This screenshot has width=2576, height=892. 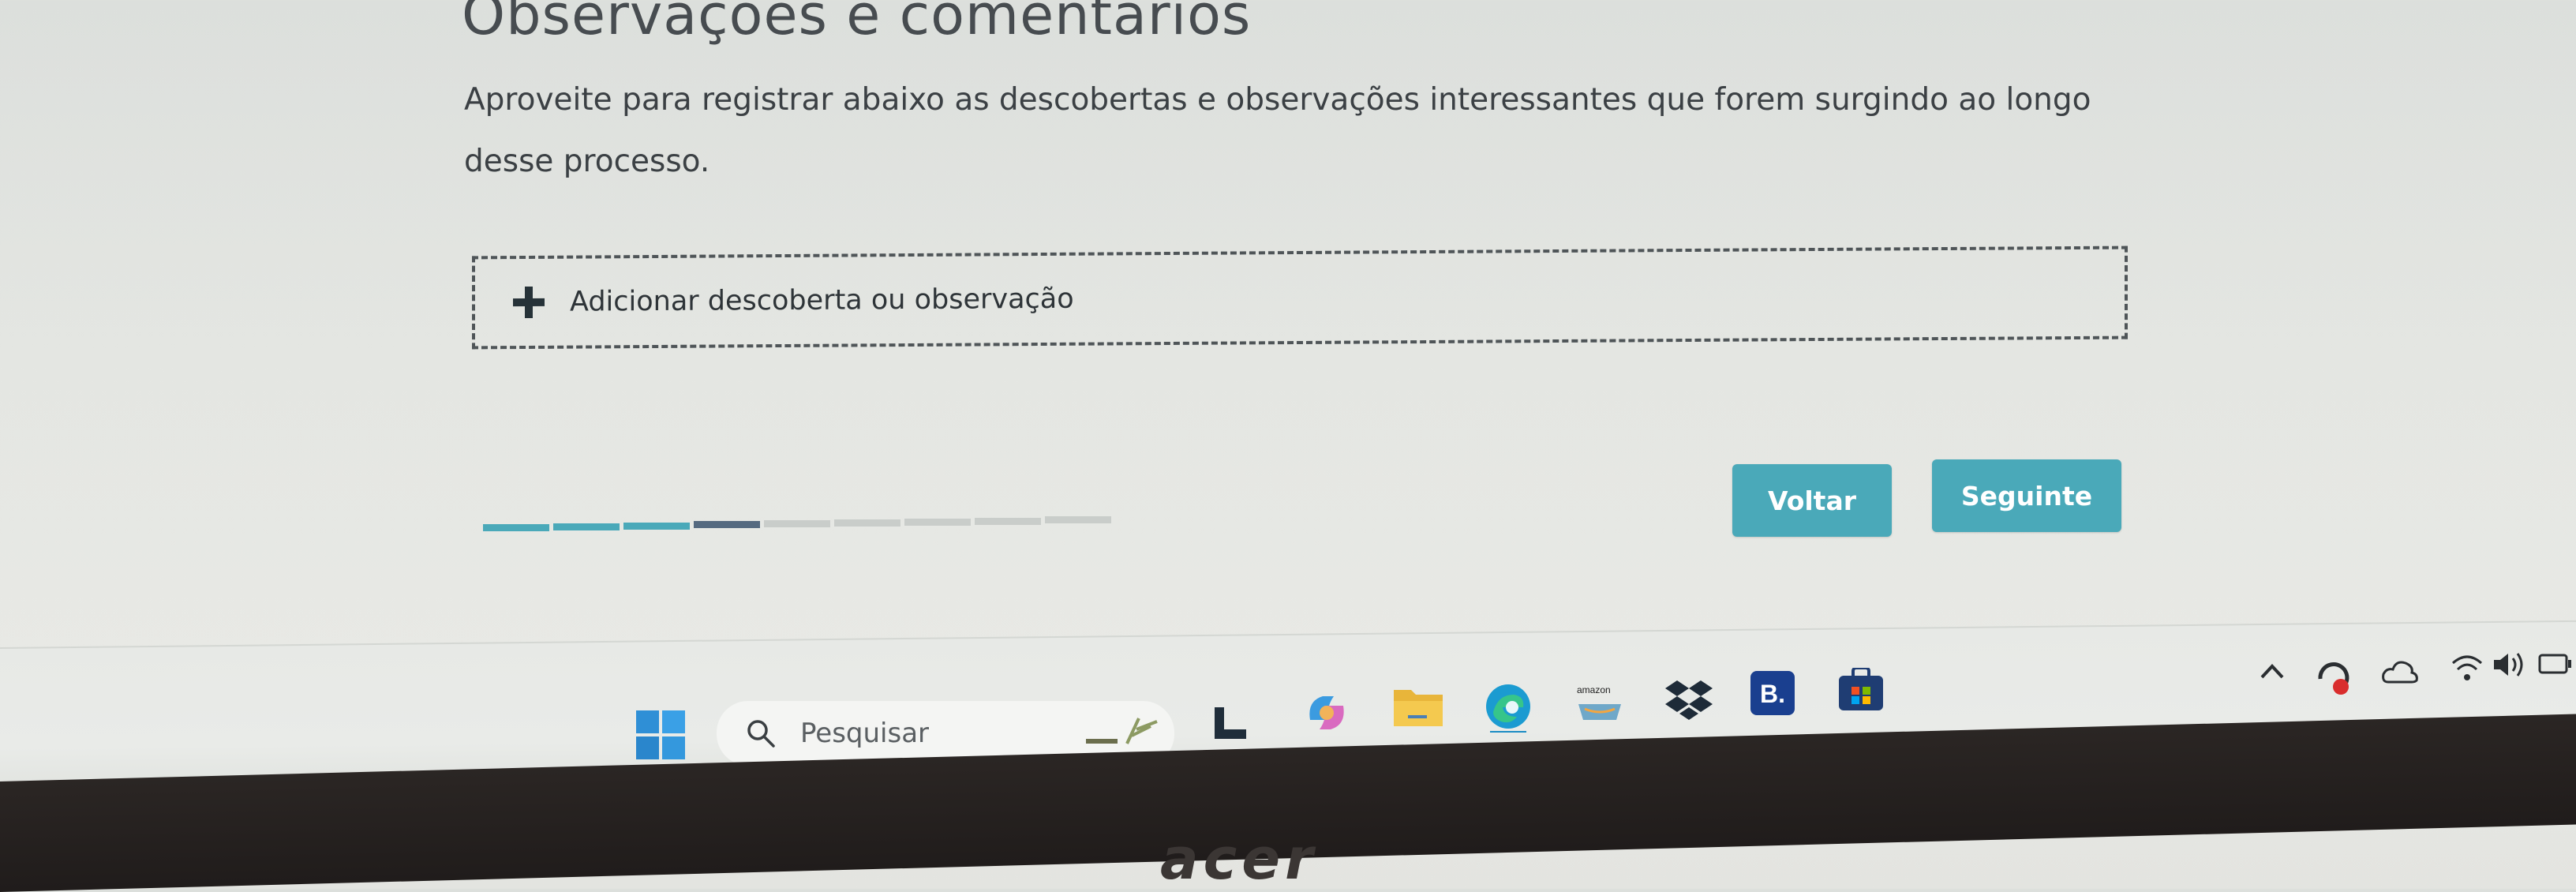 What do you see at coordinates (1812, 500) in the screenshot?
I see `back-button: Voltar` at bounding box center [1812, 500].